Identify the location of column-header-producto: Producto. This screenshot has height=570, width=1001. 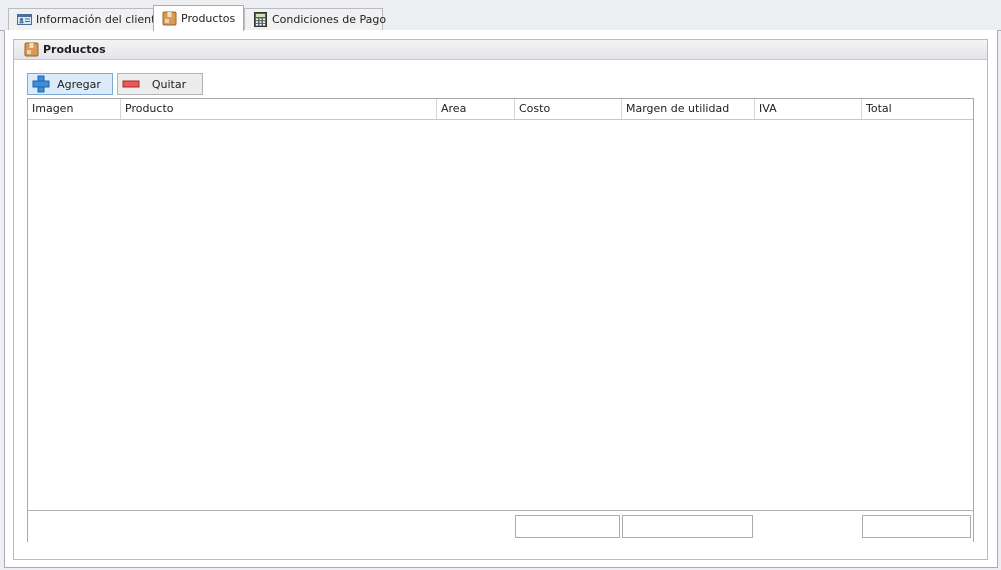
(278, 109).